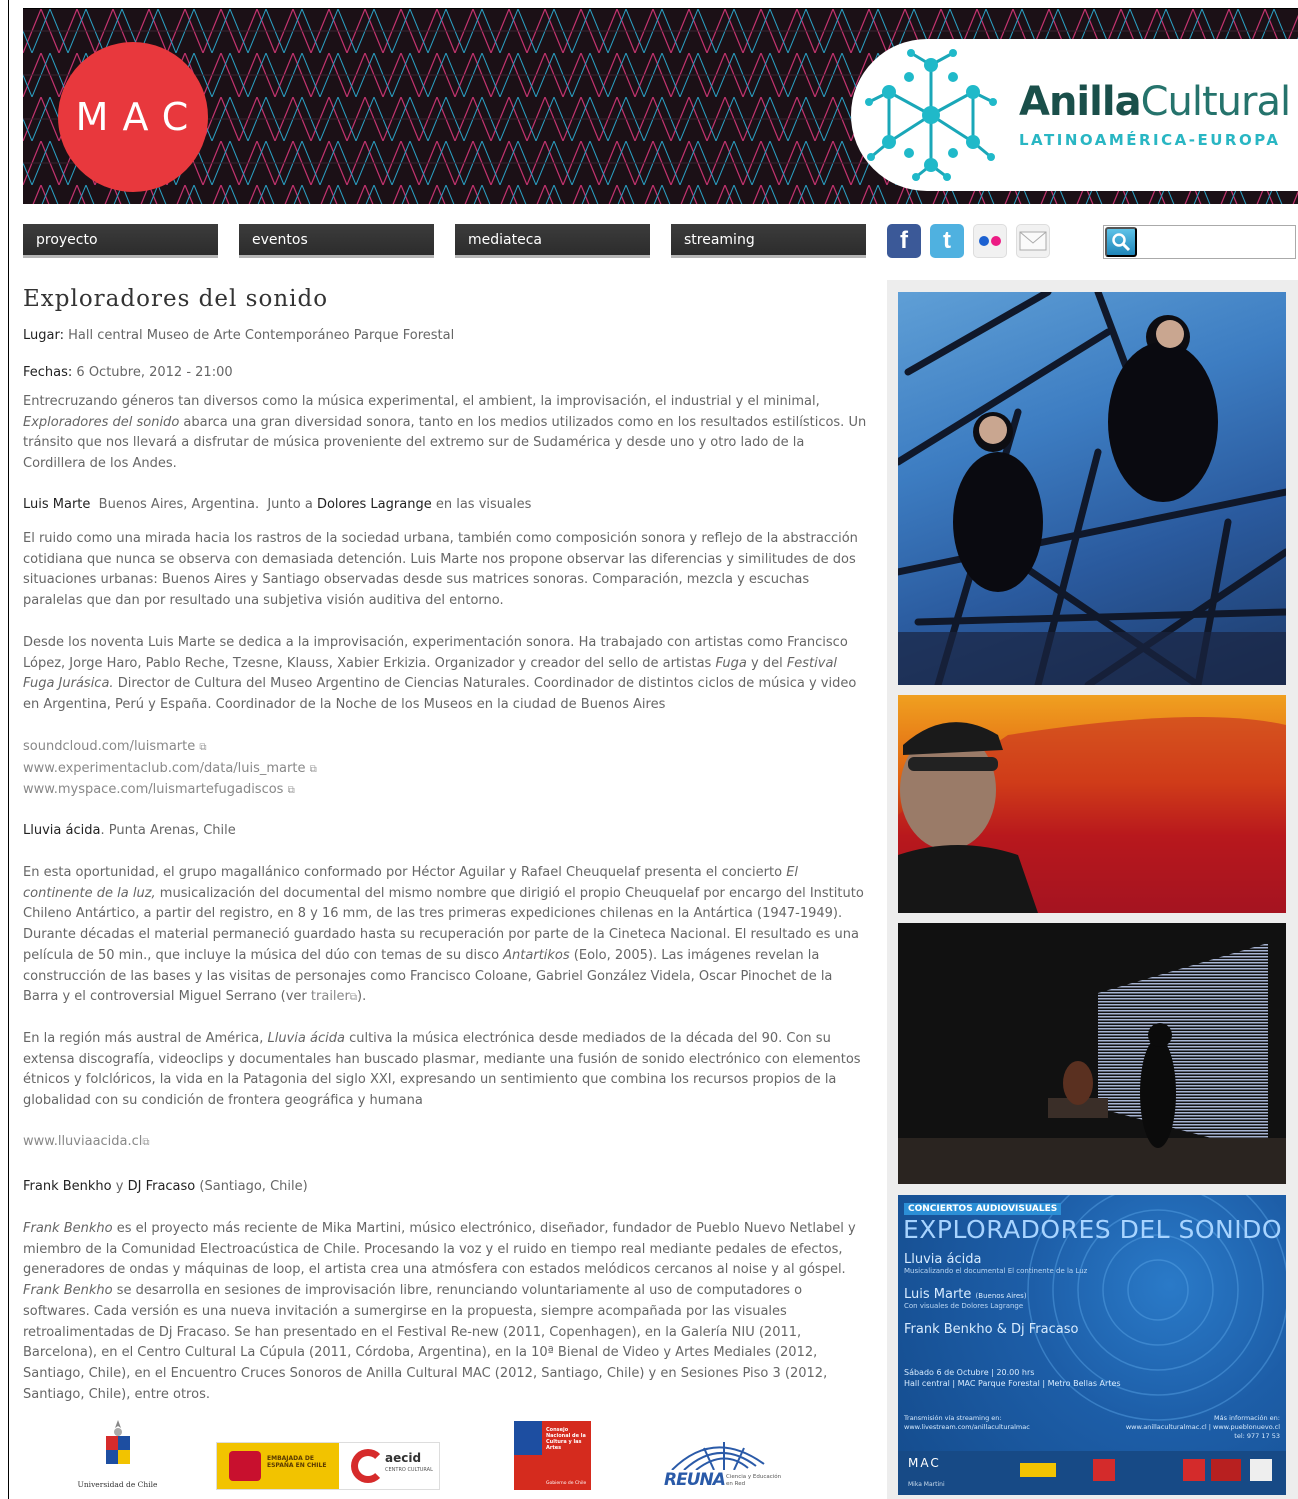  Describe the element at coordinates (336, 241) in the screenshot. I see `nav-eventos: eventos` at that location.